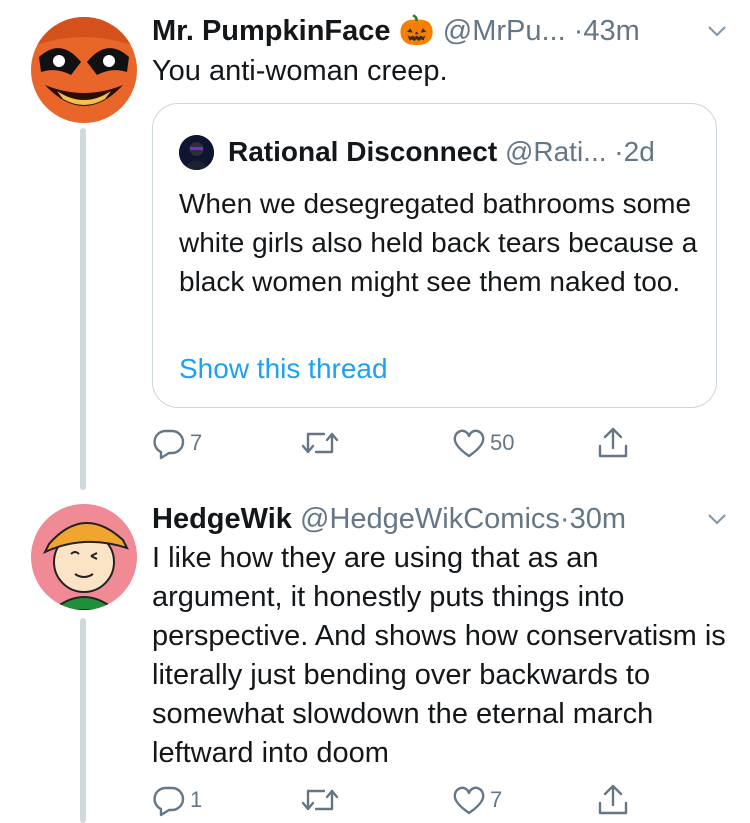  What do you see at coordinates (222, 519) in the screenshot?
I see `display-name: HedgeWik` at bounding box center [222, 519].